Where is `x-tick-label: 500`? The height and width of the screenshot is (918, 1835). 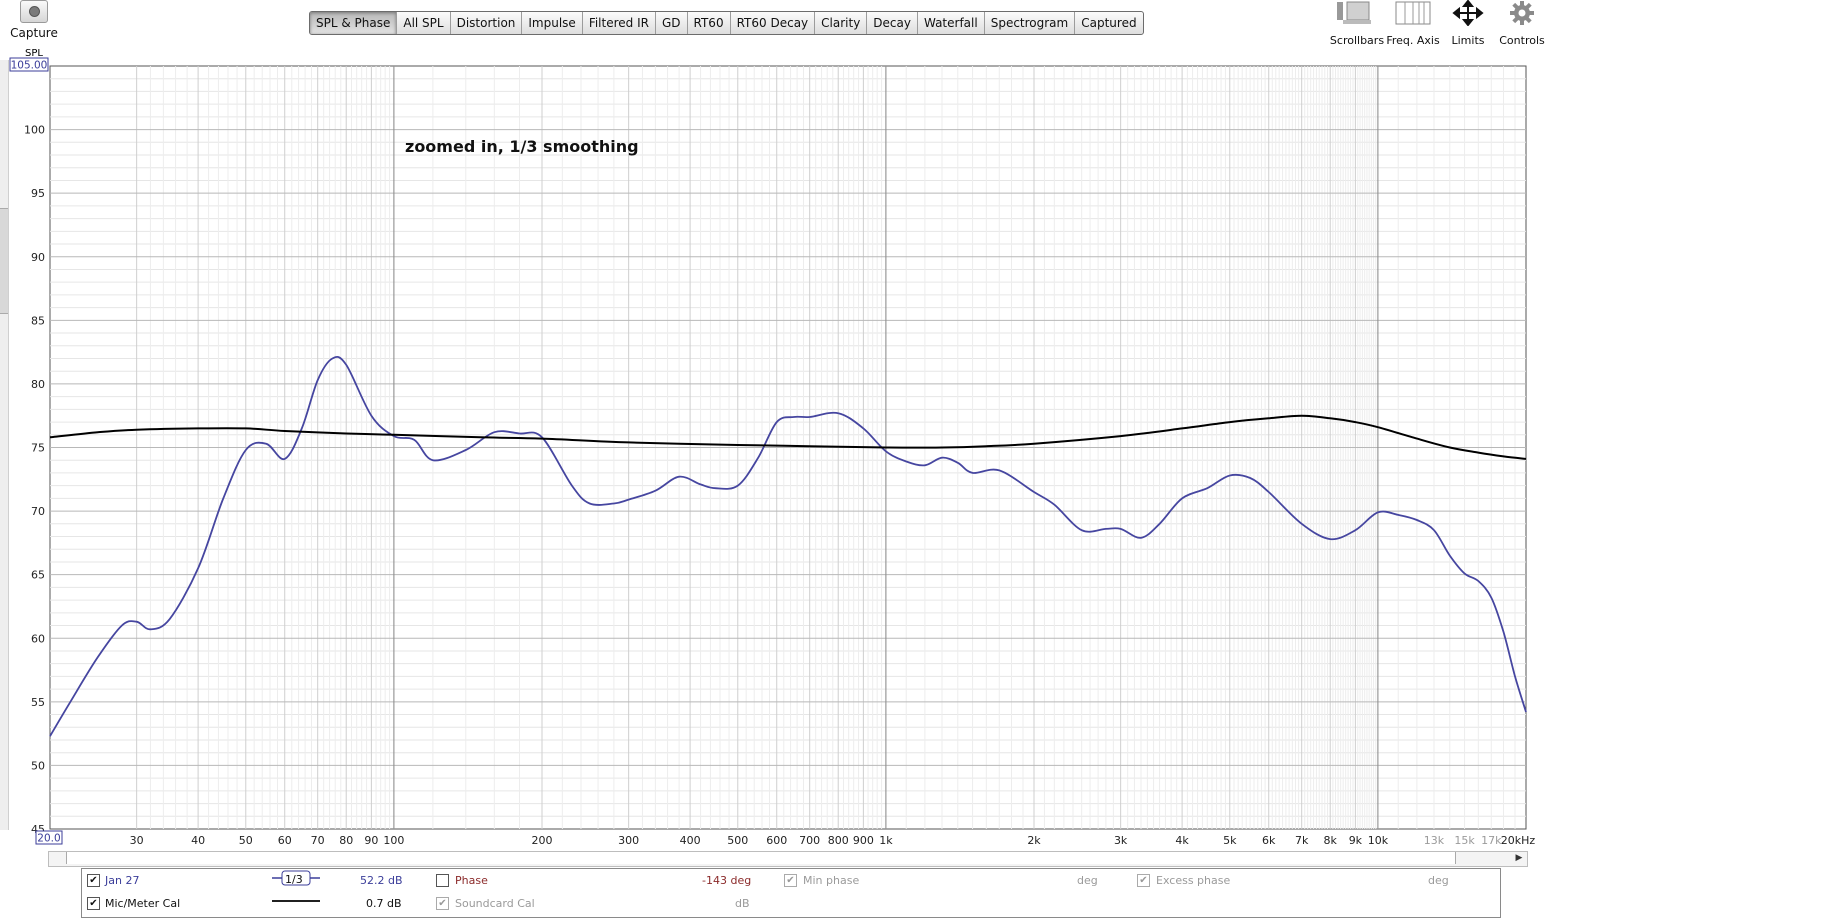
x-tick-label: 500 is located at coordinates (737, 840).